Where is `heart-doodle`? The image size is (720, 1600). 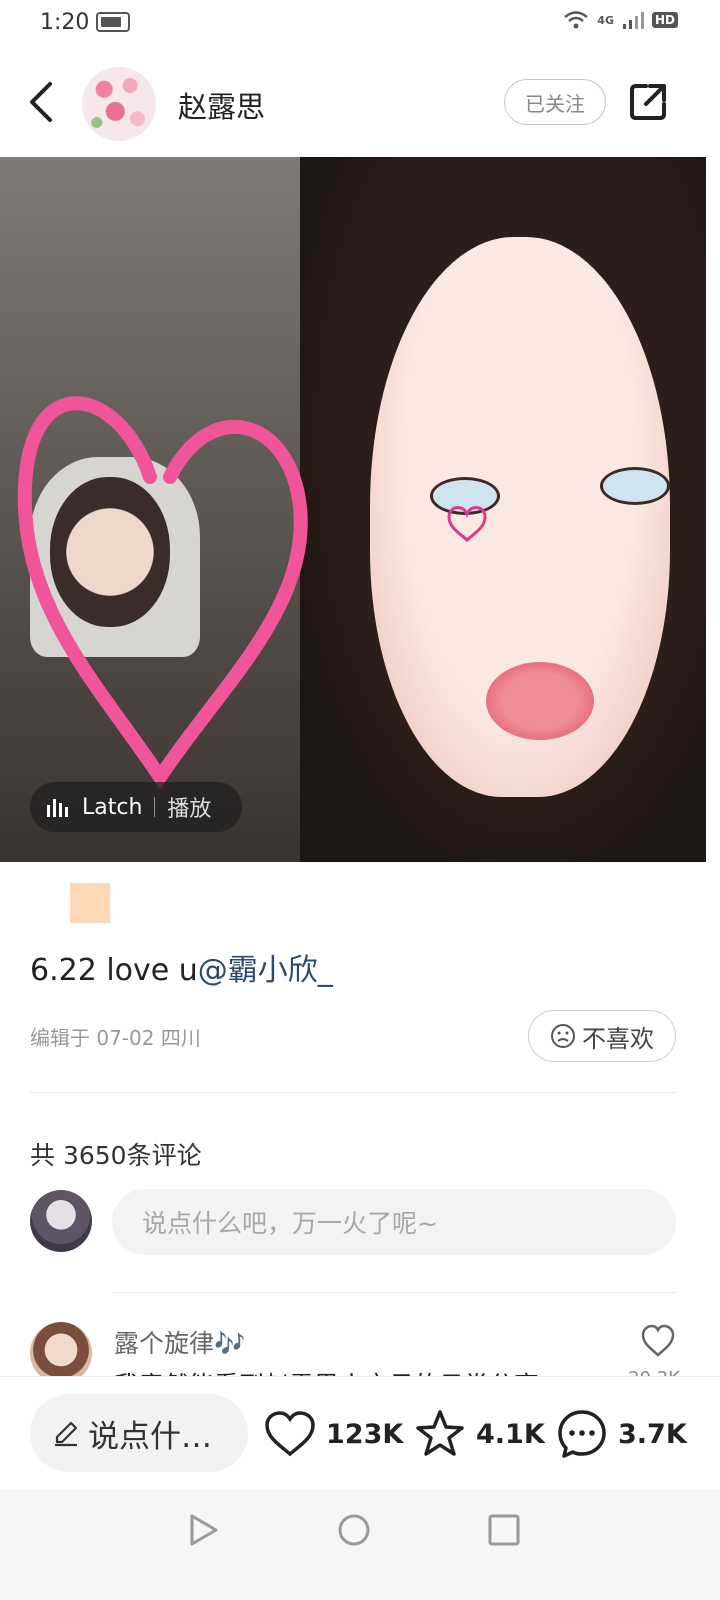 heart-doodle is located at coordinates (162, 593).